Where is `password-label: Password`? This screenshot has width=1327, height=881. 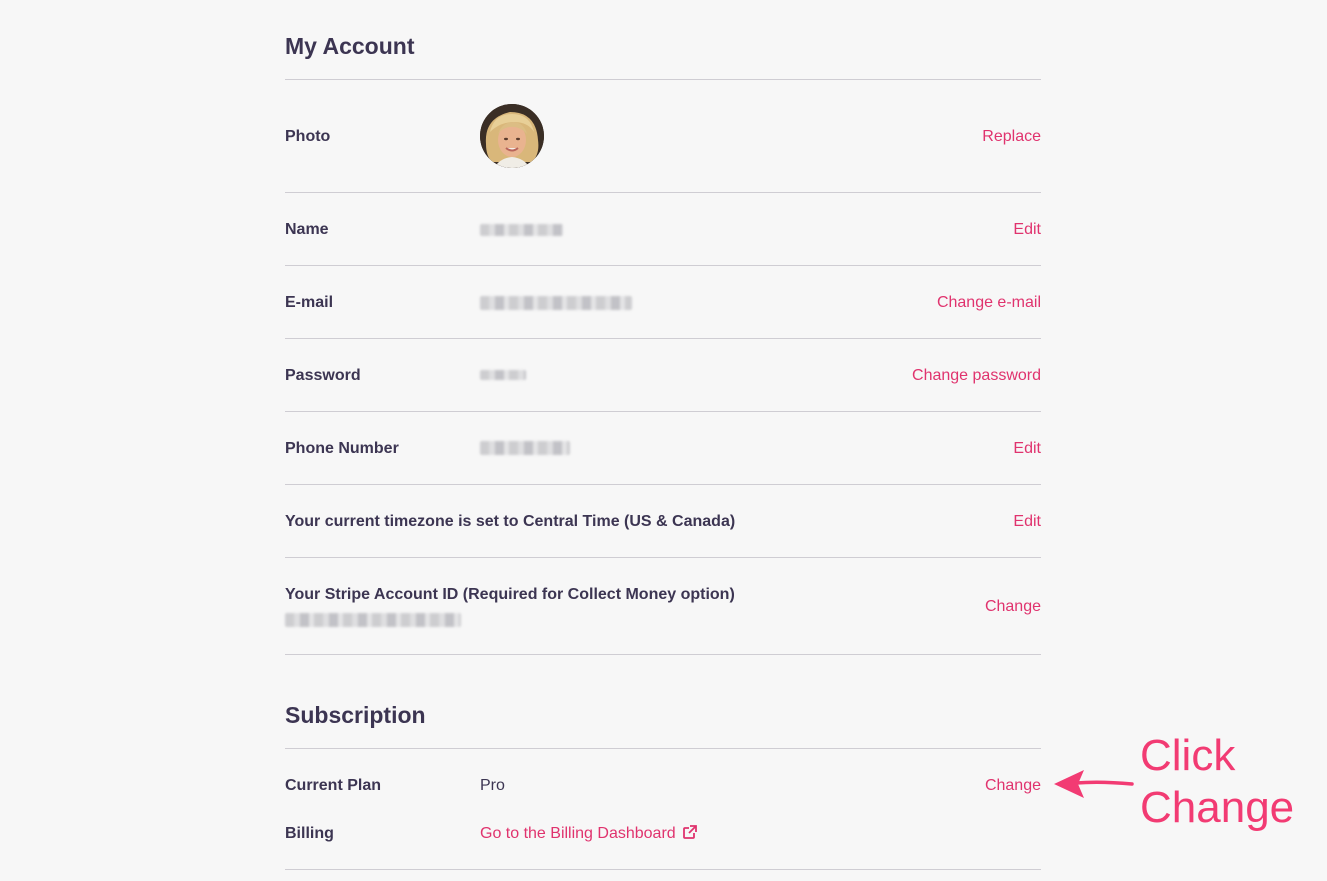 password-label: Password is located at coordinates (323, 375).